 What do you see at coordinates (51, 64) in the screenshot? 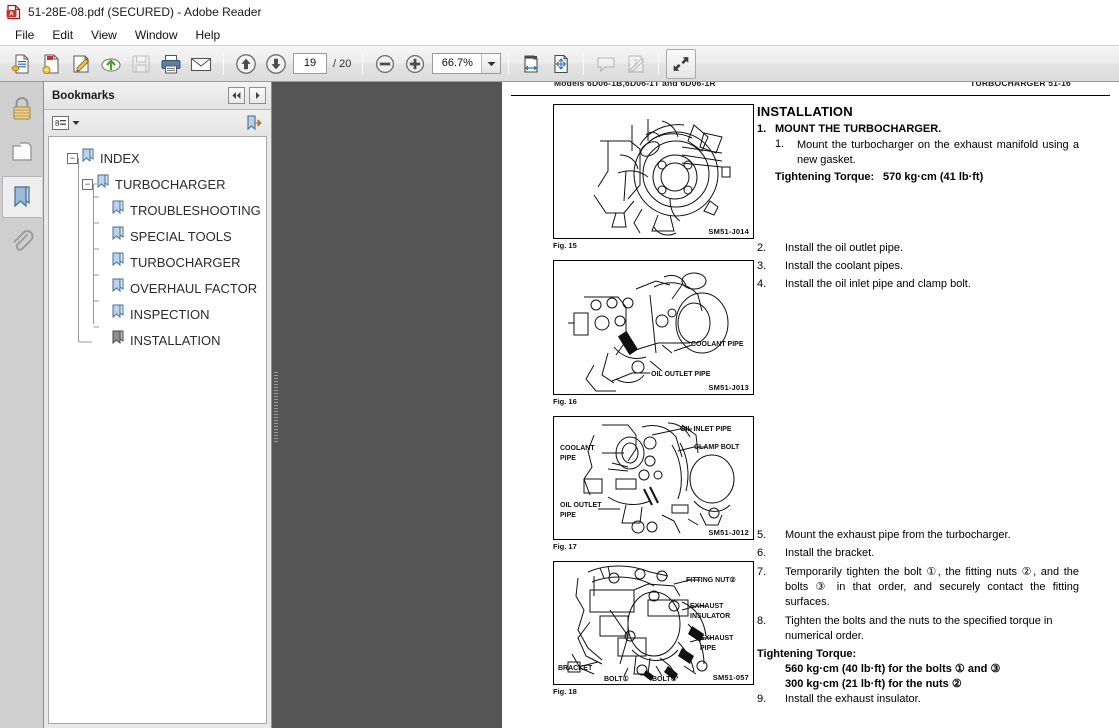
I see `create-pdf-icon` at bounding box center [51, 64].